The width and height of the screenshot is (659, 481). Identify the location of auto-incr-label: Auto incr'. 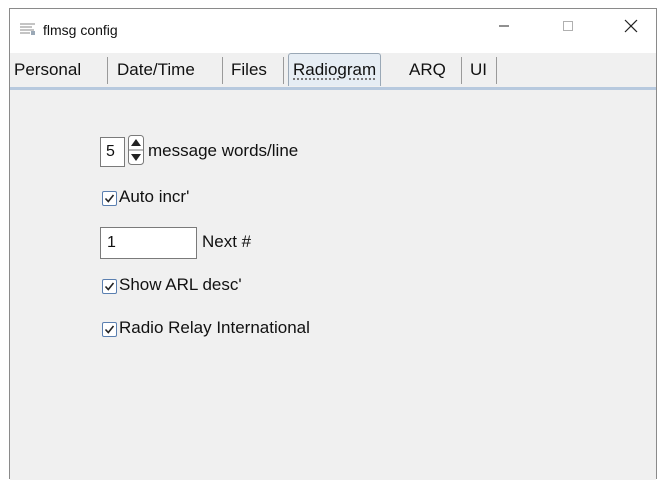
(154, 197).